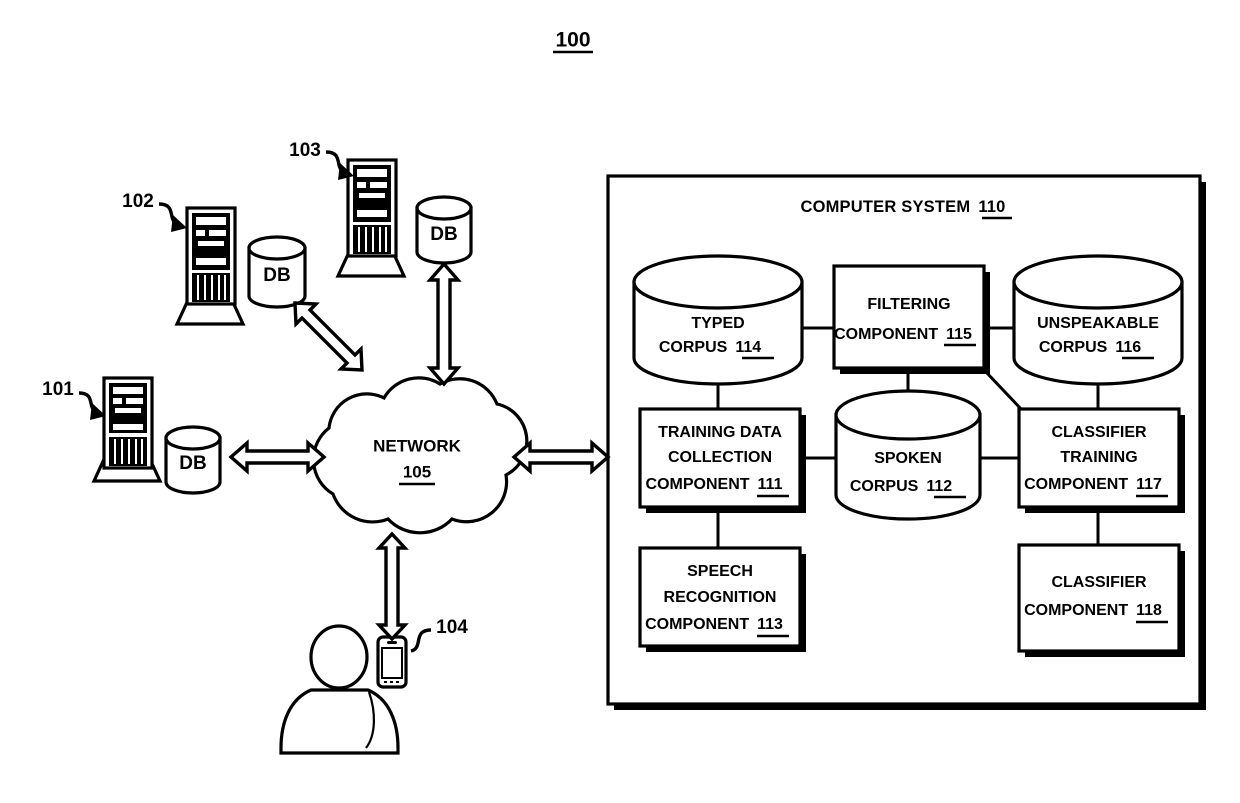 Image resolution: width=1240 pixels, height=803 pixels. I want to click on db-101-top, so click(193, 438).